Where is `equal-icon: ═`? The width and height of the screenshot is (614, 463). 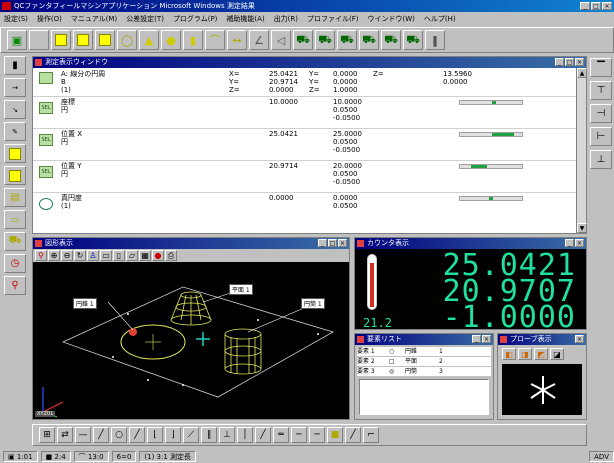
equal-icon: ═ is located at coordinates (281, 435).